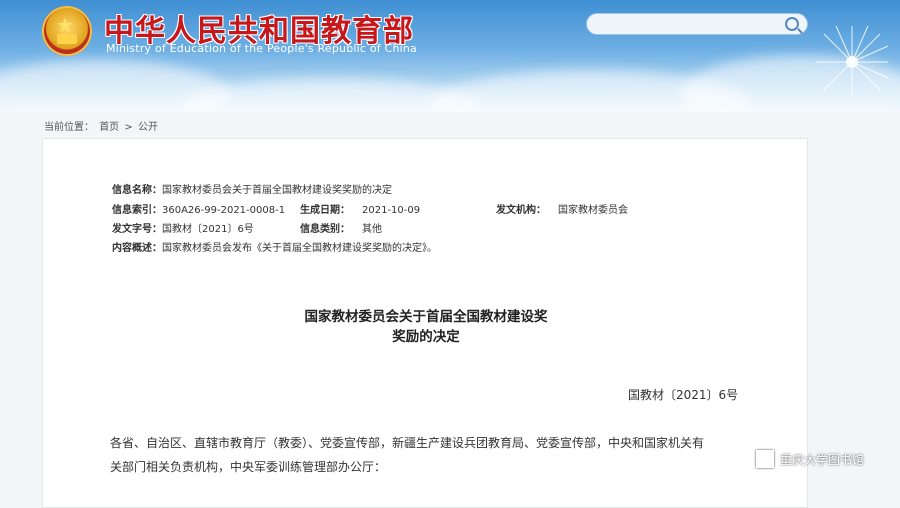 This screenshot has width=900, height=508. Describe the element at coordinates (137, 248) in the screenshot. I see `meta-summary-label: 内容概述：` at that location.